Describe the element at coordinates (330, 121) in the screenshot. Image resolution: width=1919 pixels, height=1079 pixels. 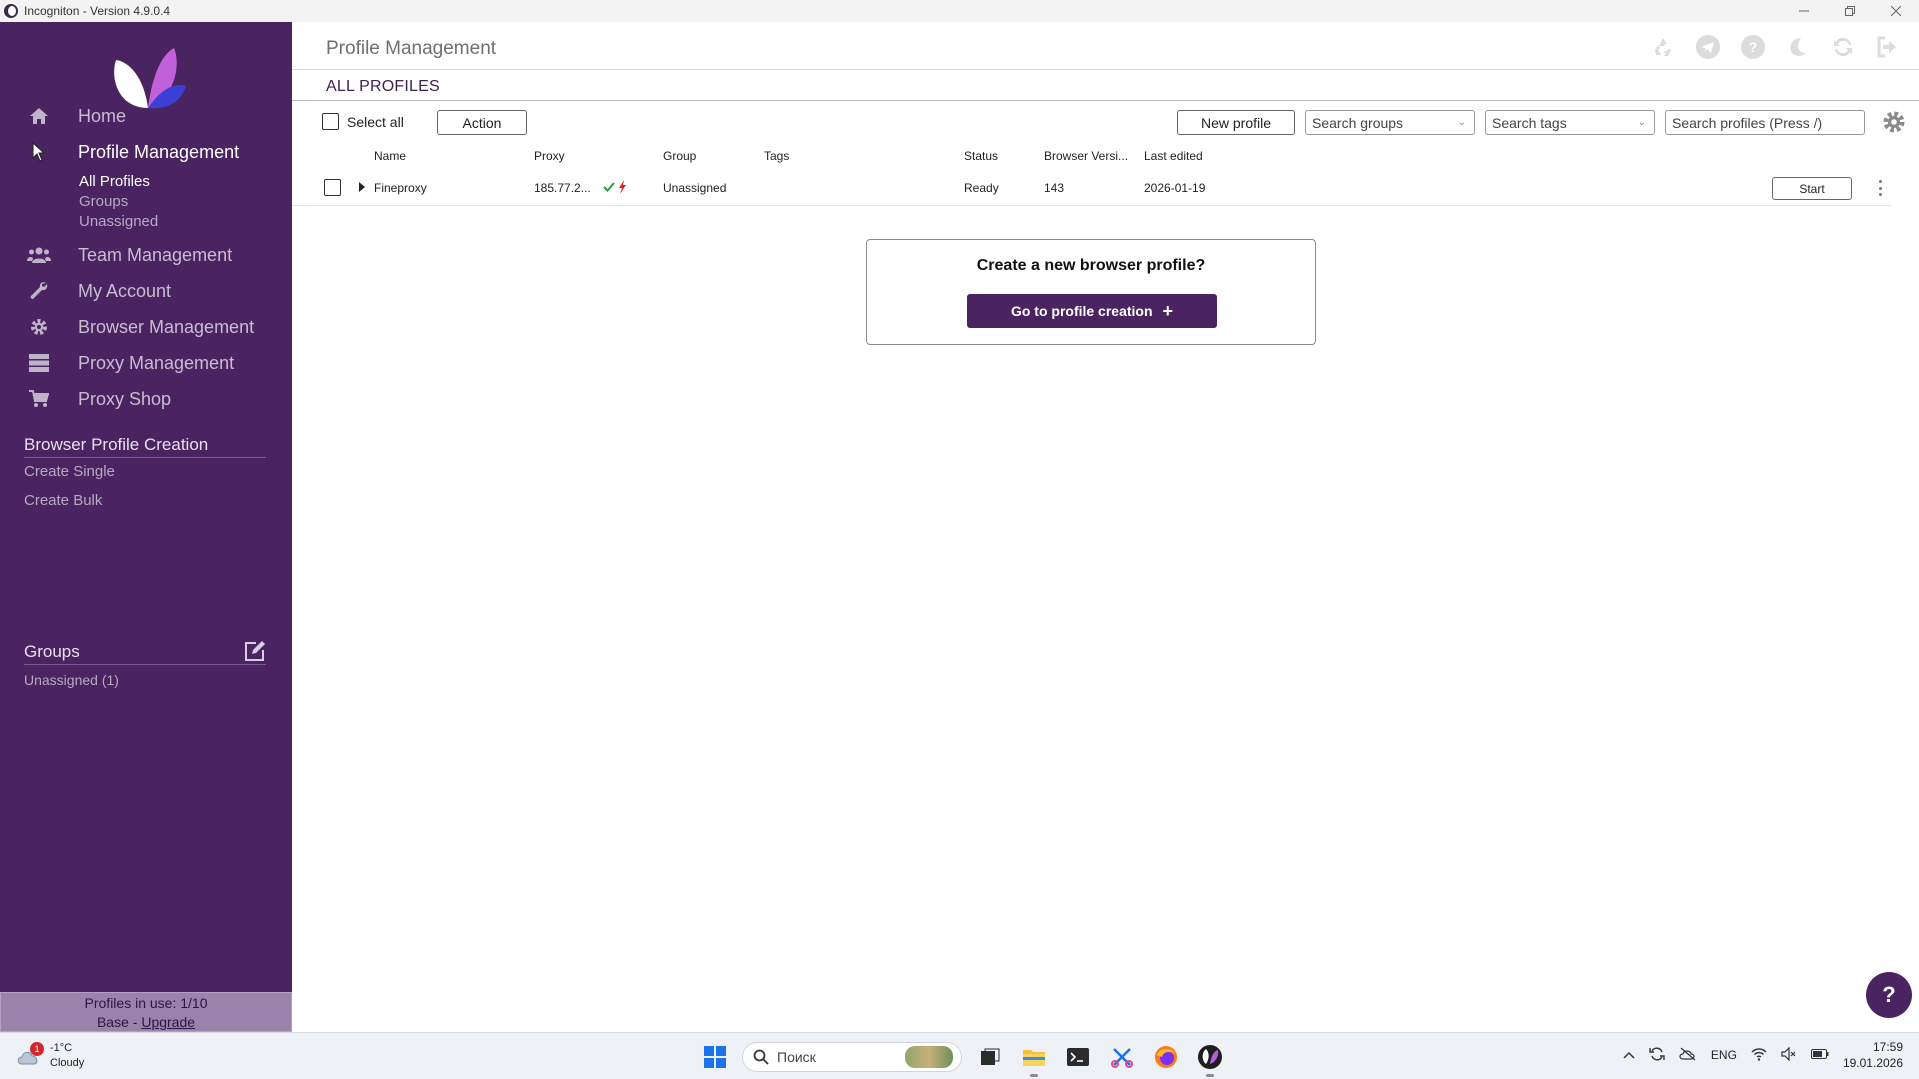
I see `select-all-box` at that location.